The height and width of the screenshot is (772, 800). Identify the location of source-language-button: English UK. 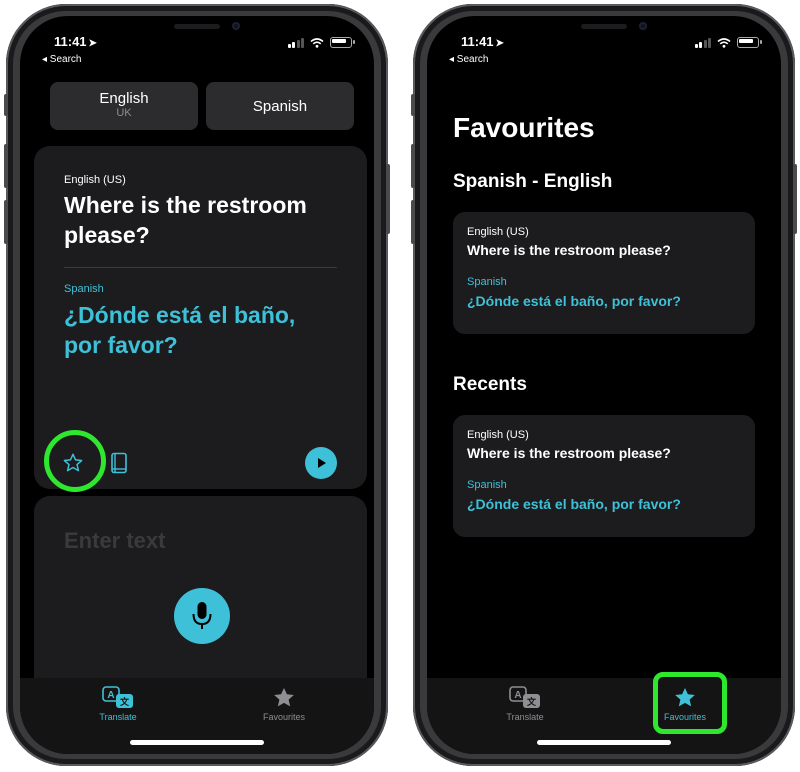
(124, 106).